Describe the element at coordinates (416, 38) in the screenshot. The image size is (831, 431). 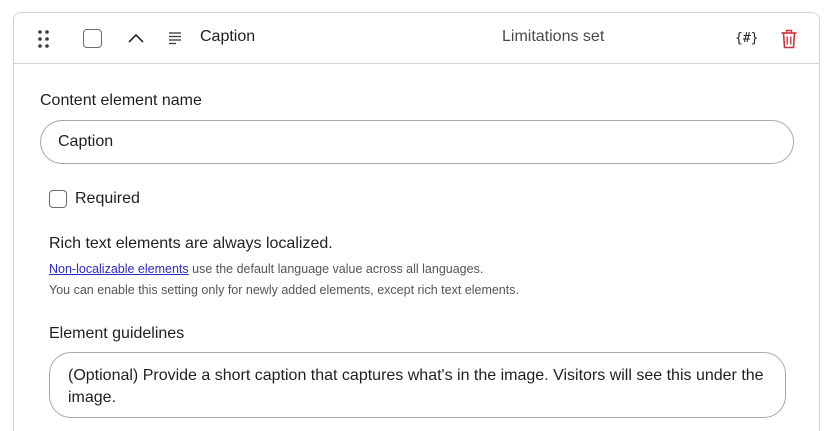
I see `element-header: Caption Limitations set {#}` at that location.